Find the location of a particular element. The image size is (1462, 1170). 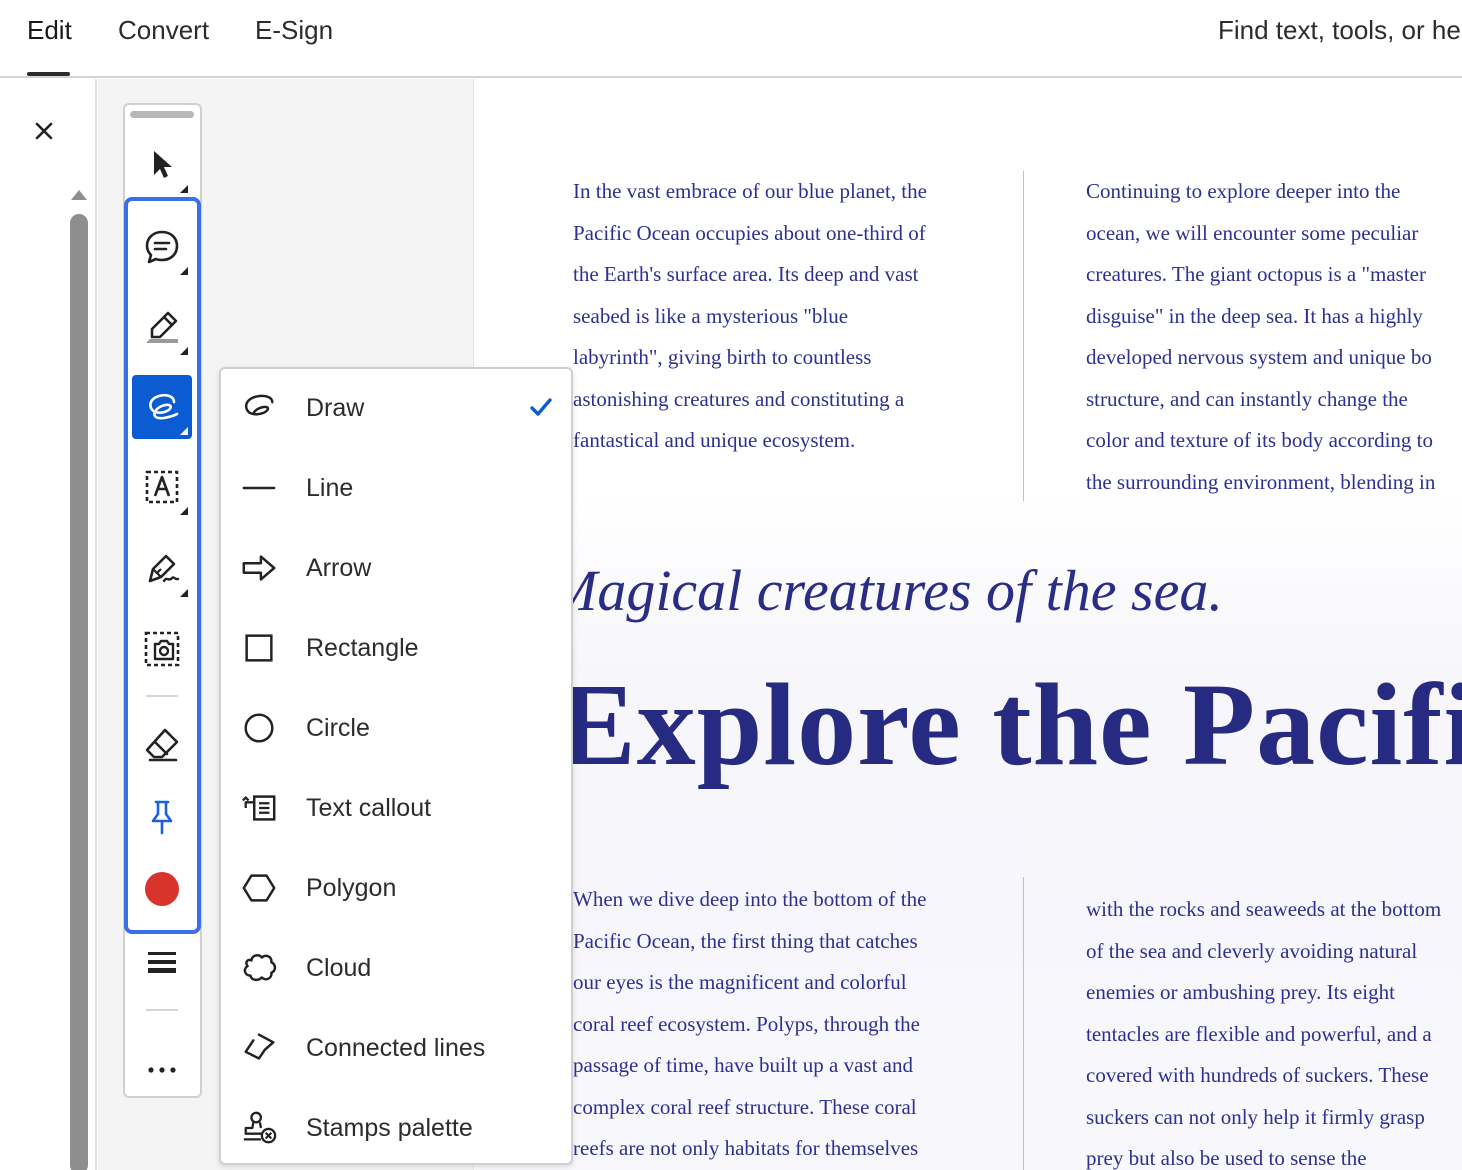

circle-icon is located at coordinates (259, 728).